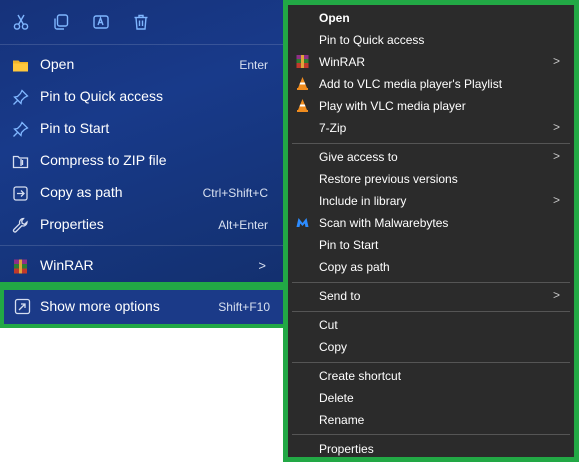 This screenshot has width=579, height=462. I want to click on folder-icon, so click(20, 65).